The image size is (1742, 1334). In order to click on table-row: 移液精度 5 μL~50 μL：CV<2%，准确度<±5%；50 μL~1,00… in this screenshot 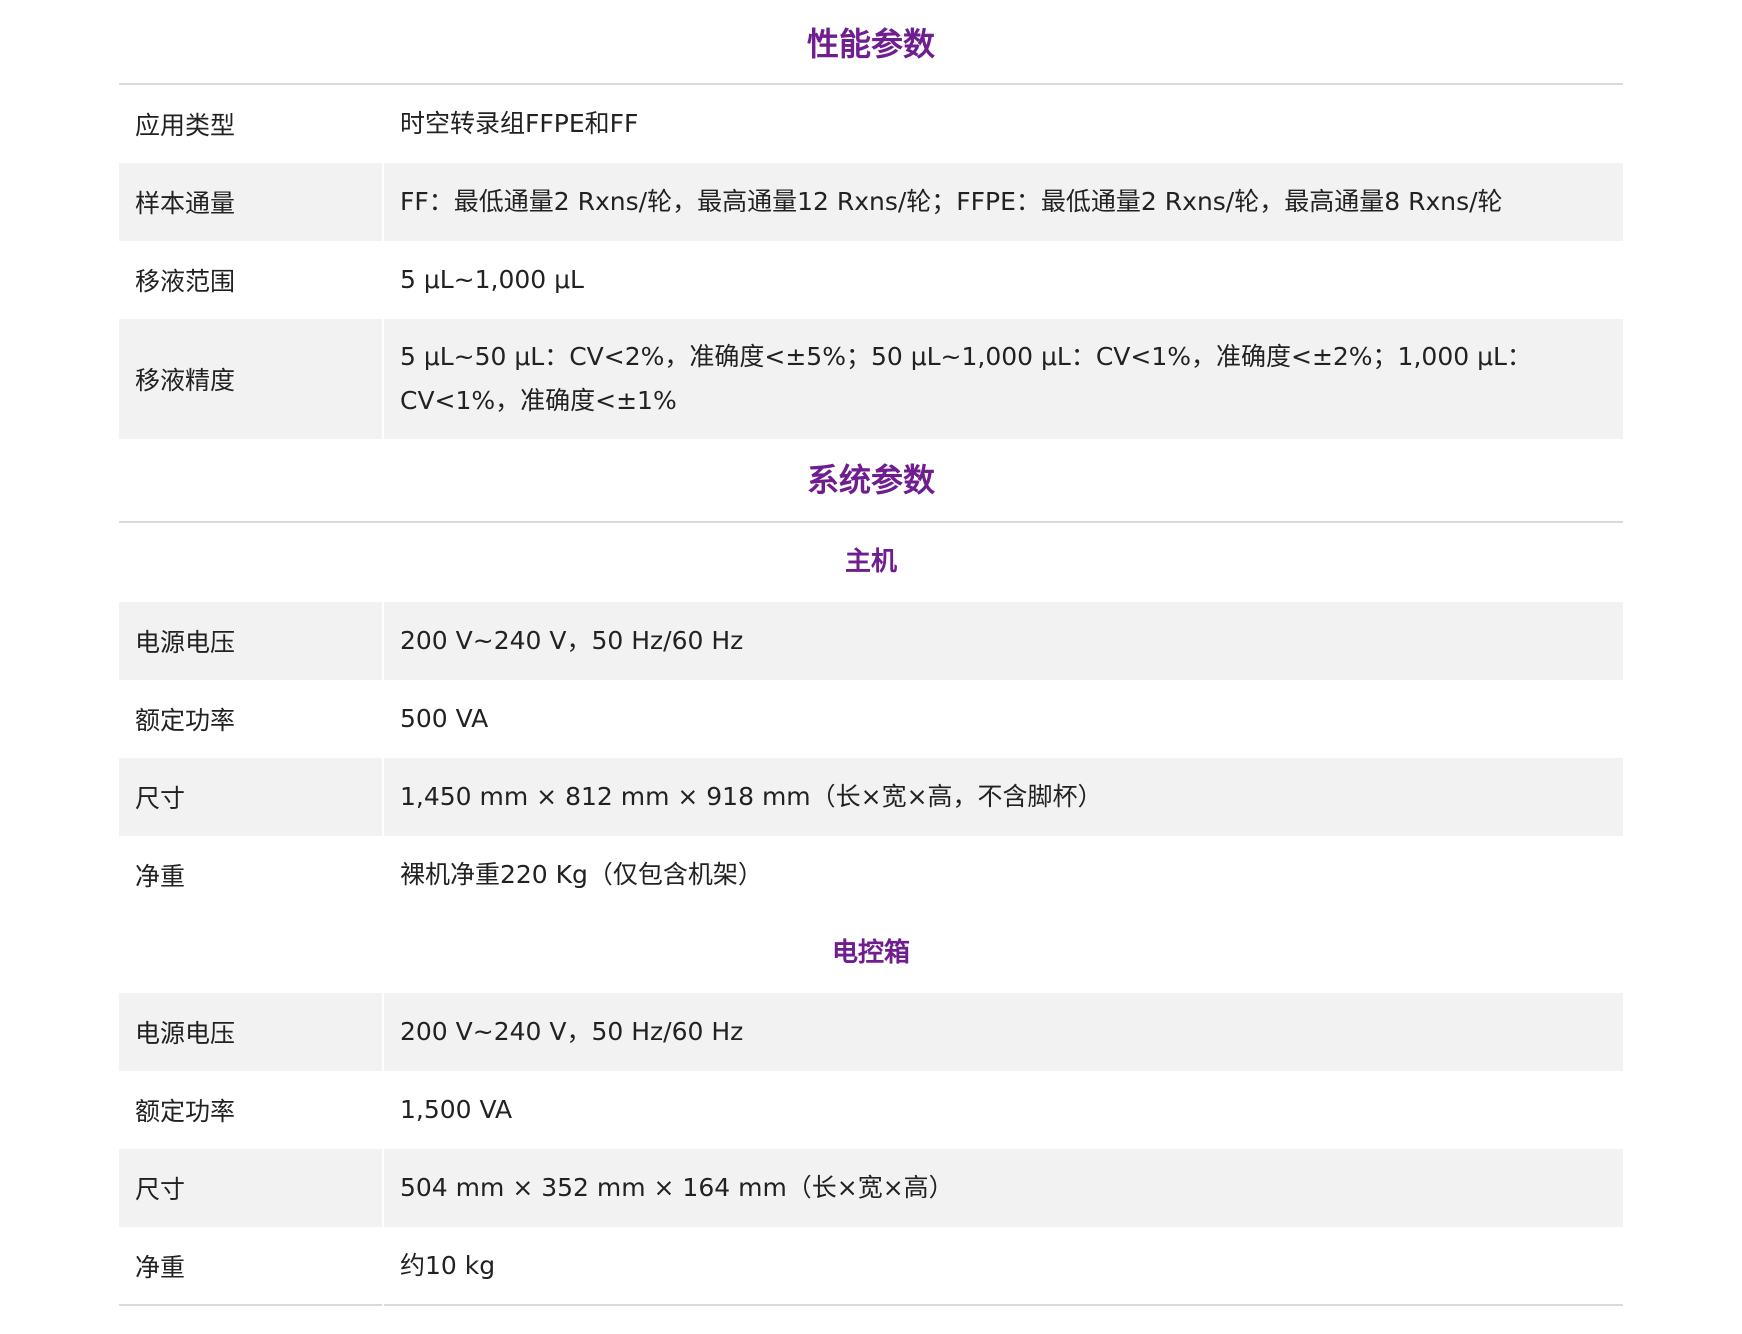, I will do `click(871, 379)`.